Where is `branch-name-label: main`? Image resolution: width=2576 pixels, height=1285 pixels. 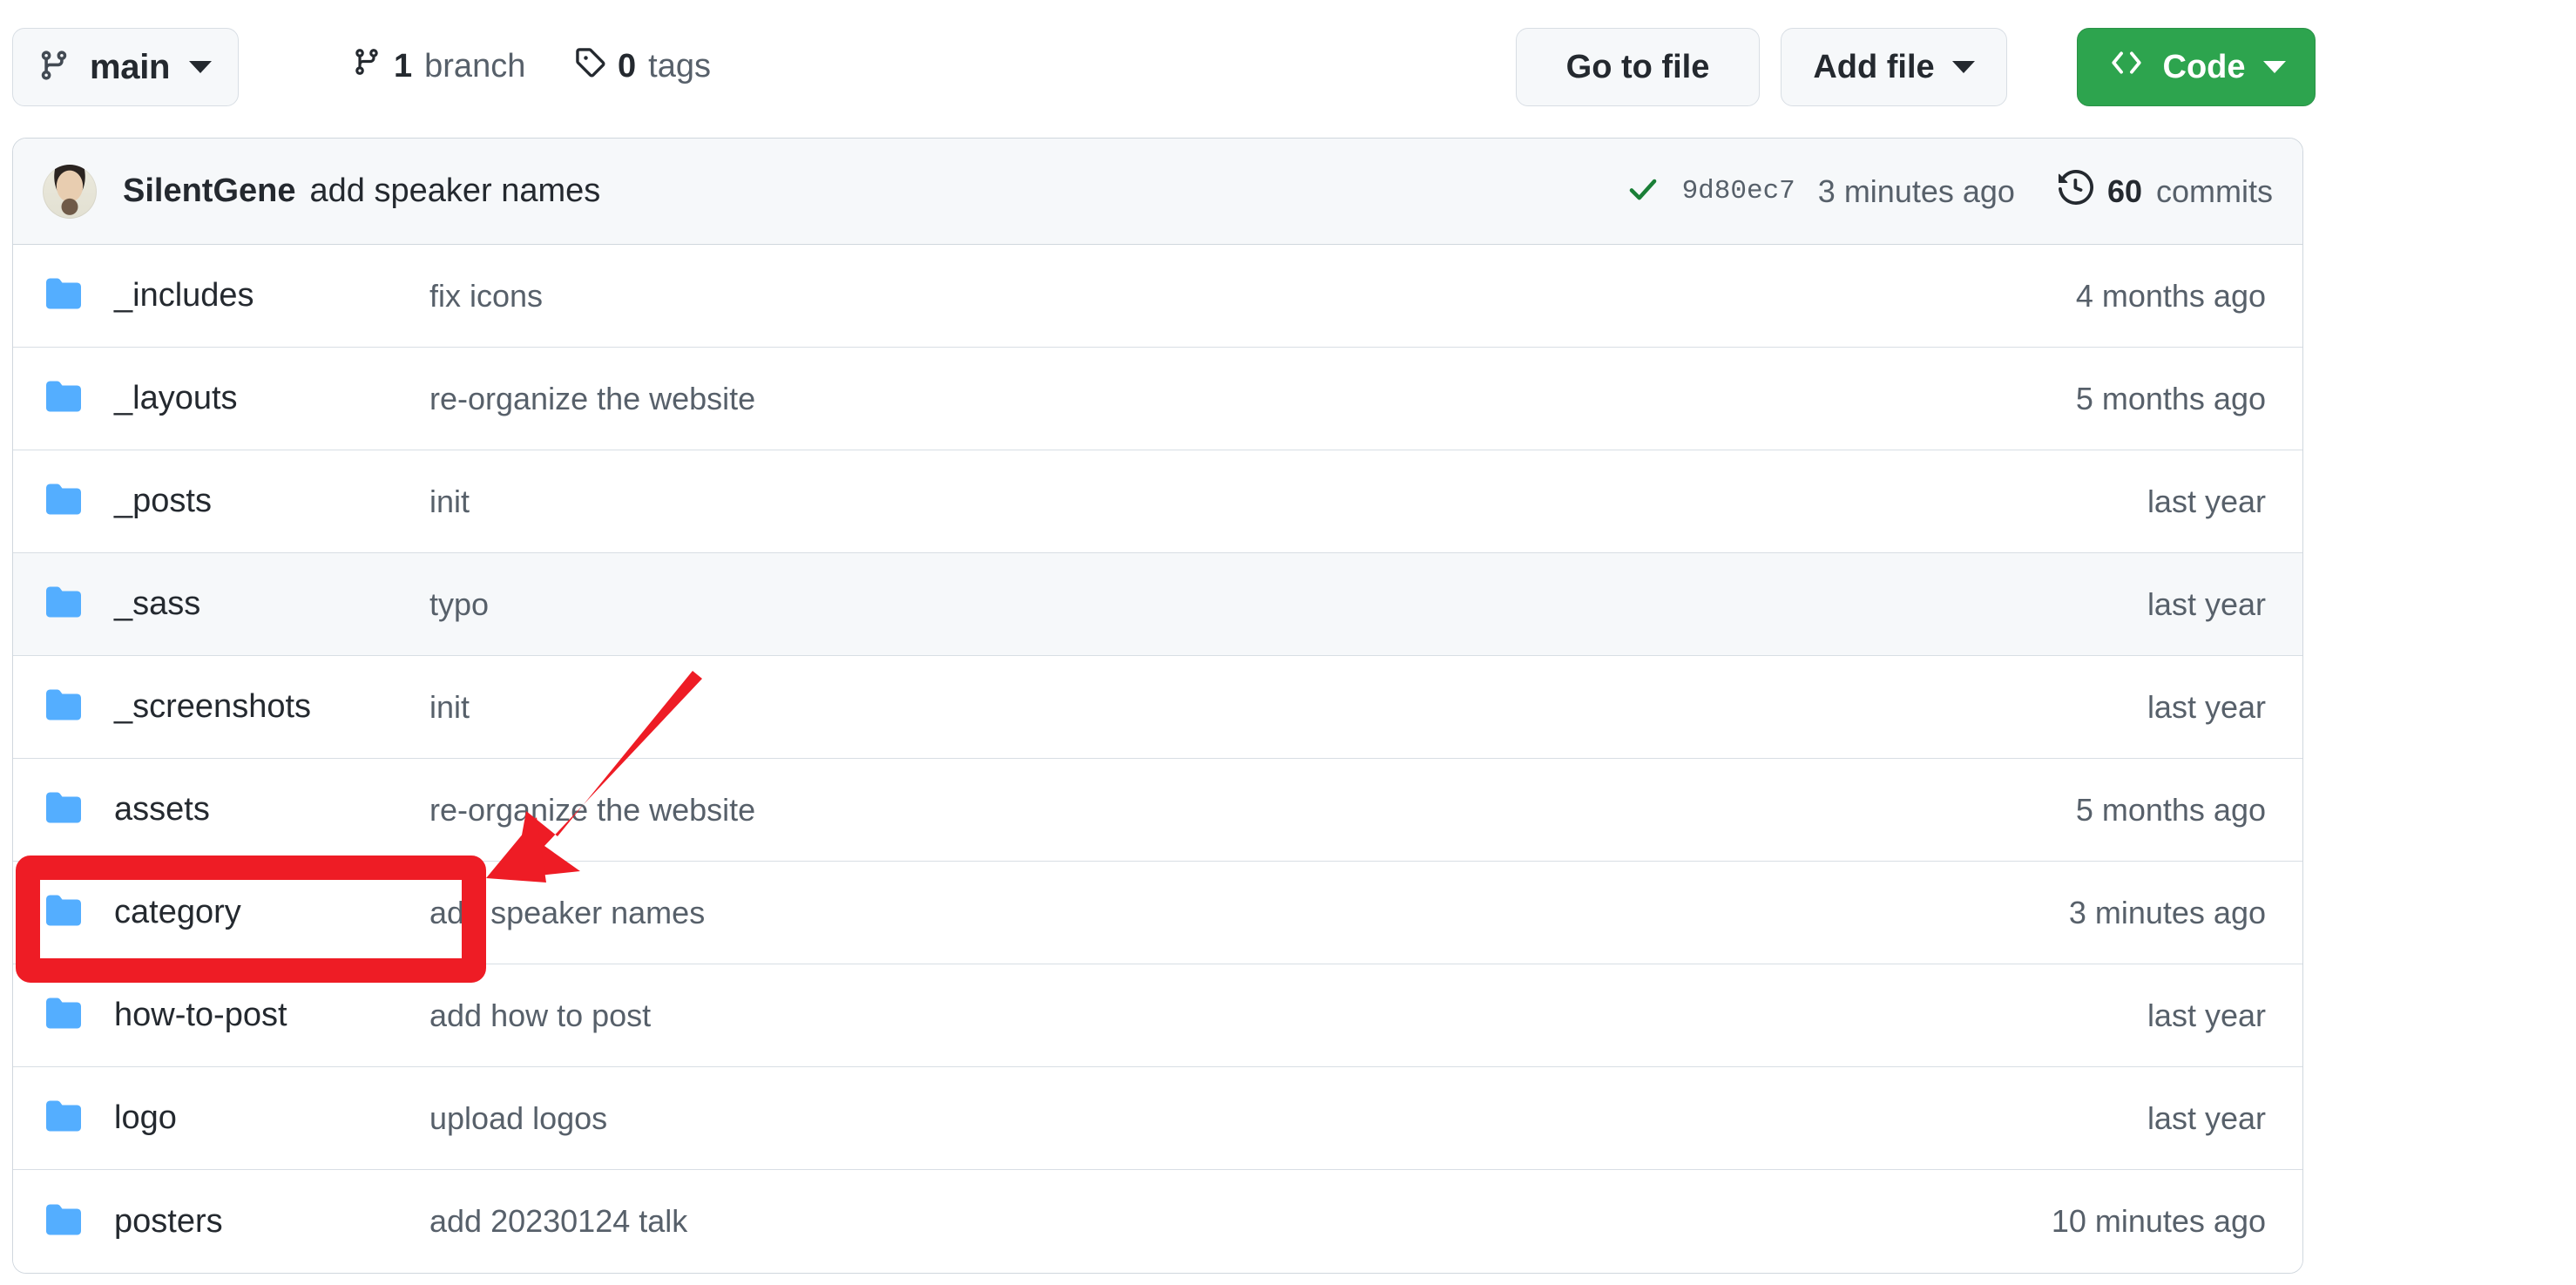
branch-name-label: main is located at coordinates (130, 66).